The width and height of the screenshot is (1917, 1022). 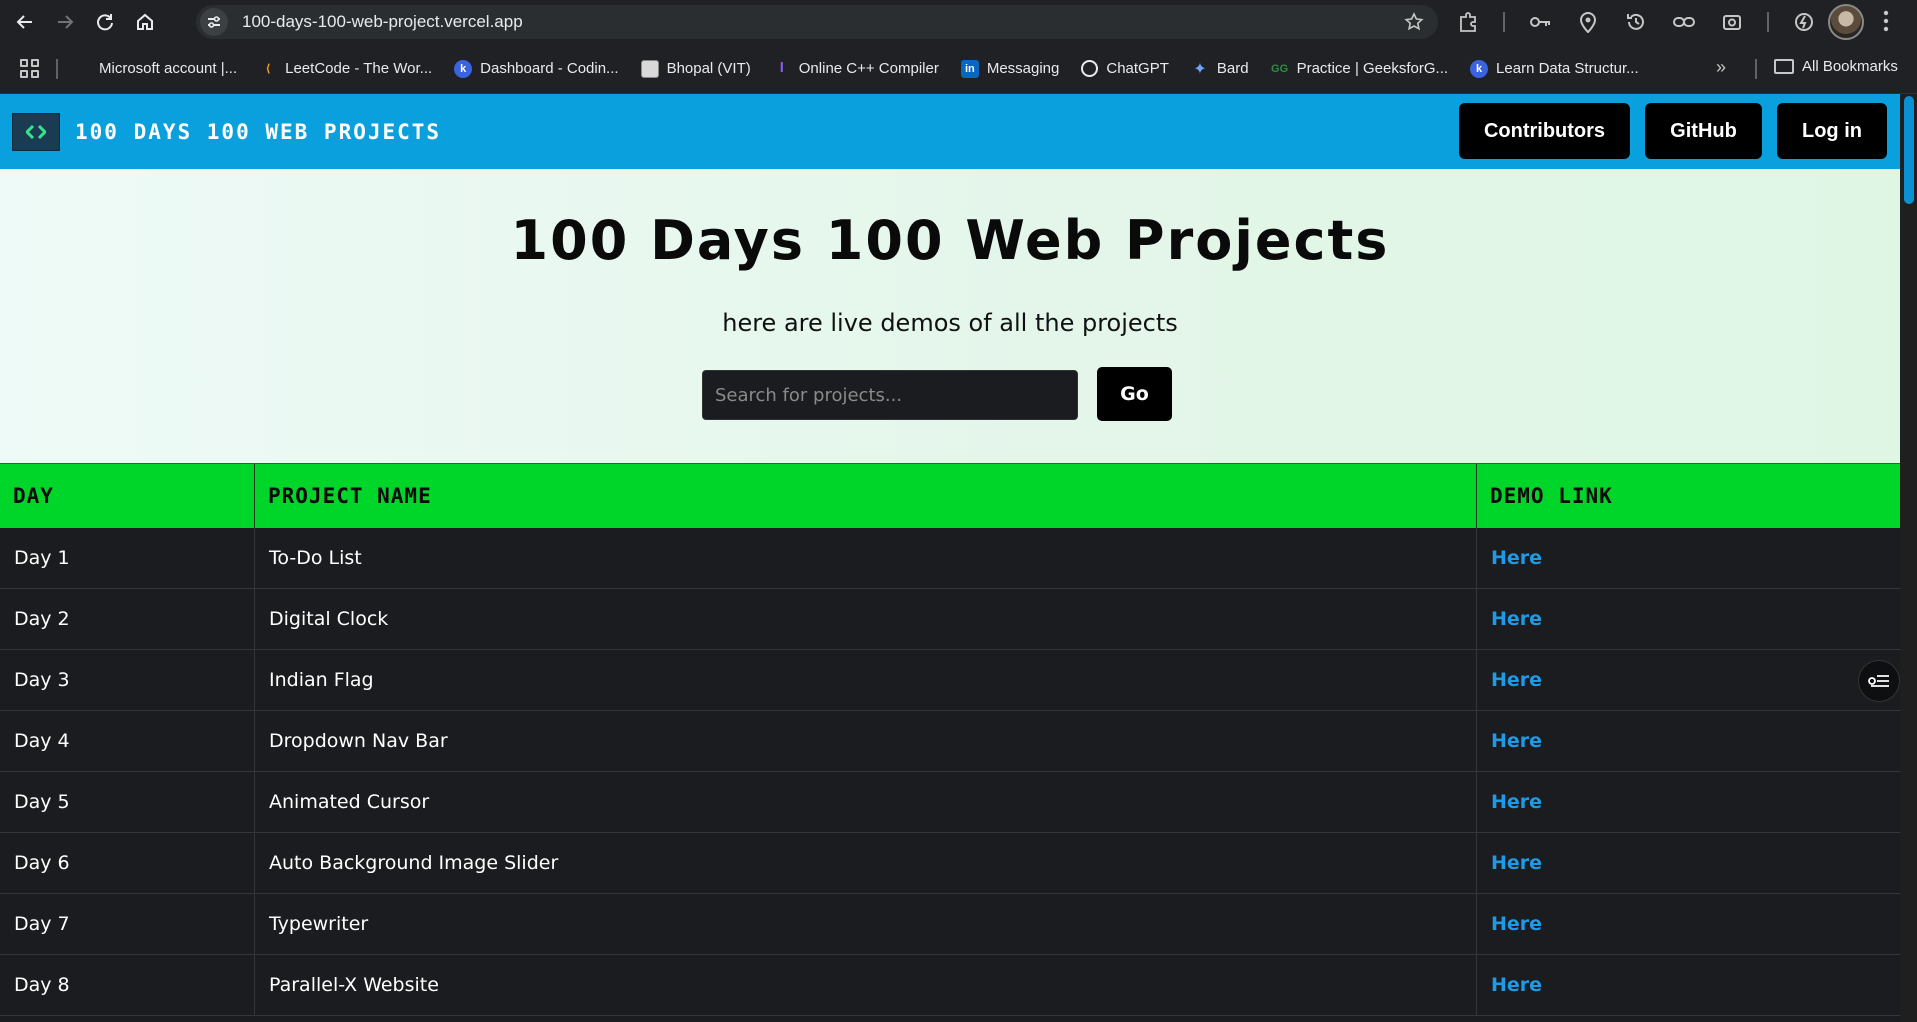 I want to click on bookmark-label: Online C++ Compiler, so click(x=868, y=68).